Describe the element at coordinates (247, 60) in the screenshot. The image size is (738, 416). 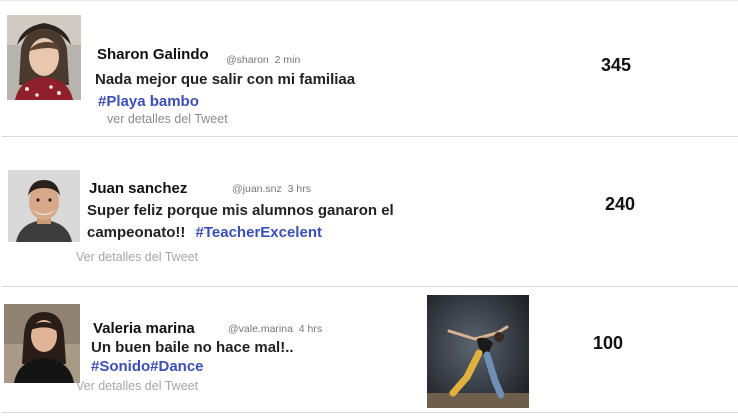
I see `handle-text: @sharon` at that location.